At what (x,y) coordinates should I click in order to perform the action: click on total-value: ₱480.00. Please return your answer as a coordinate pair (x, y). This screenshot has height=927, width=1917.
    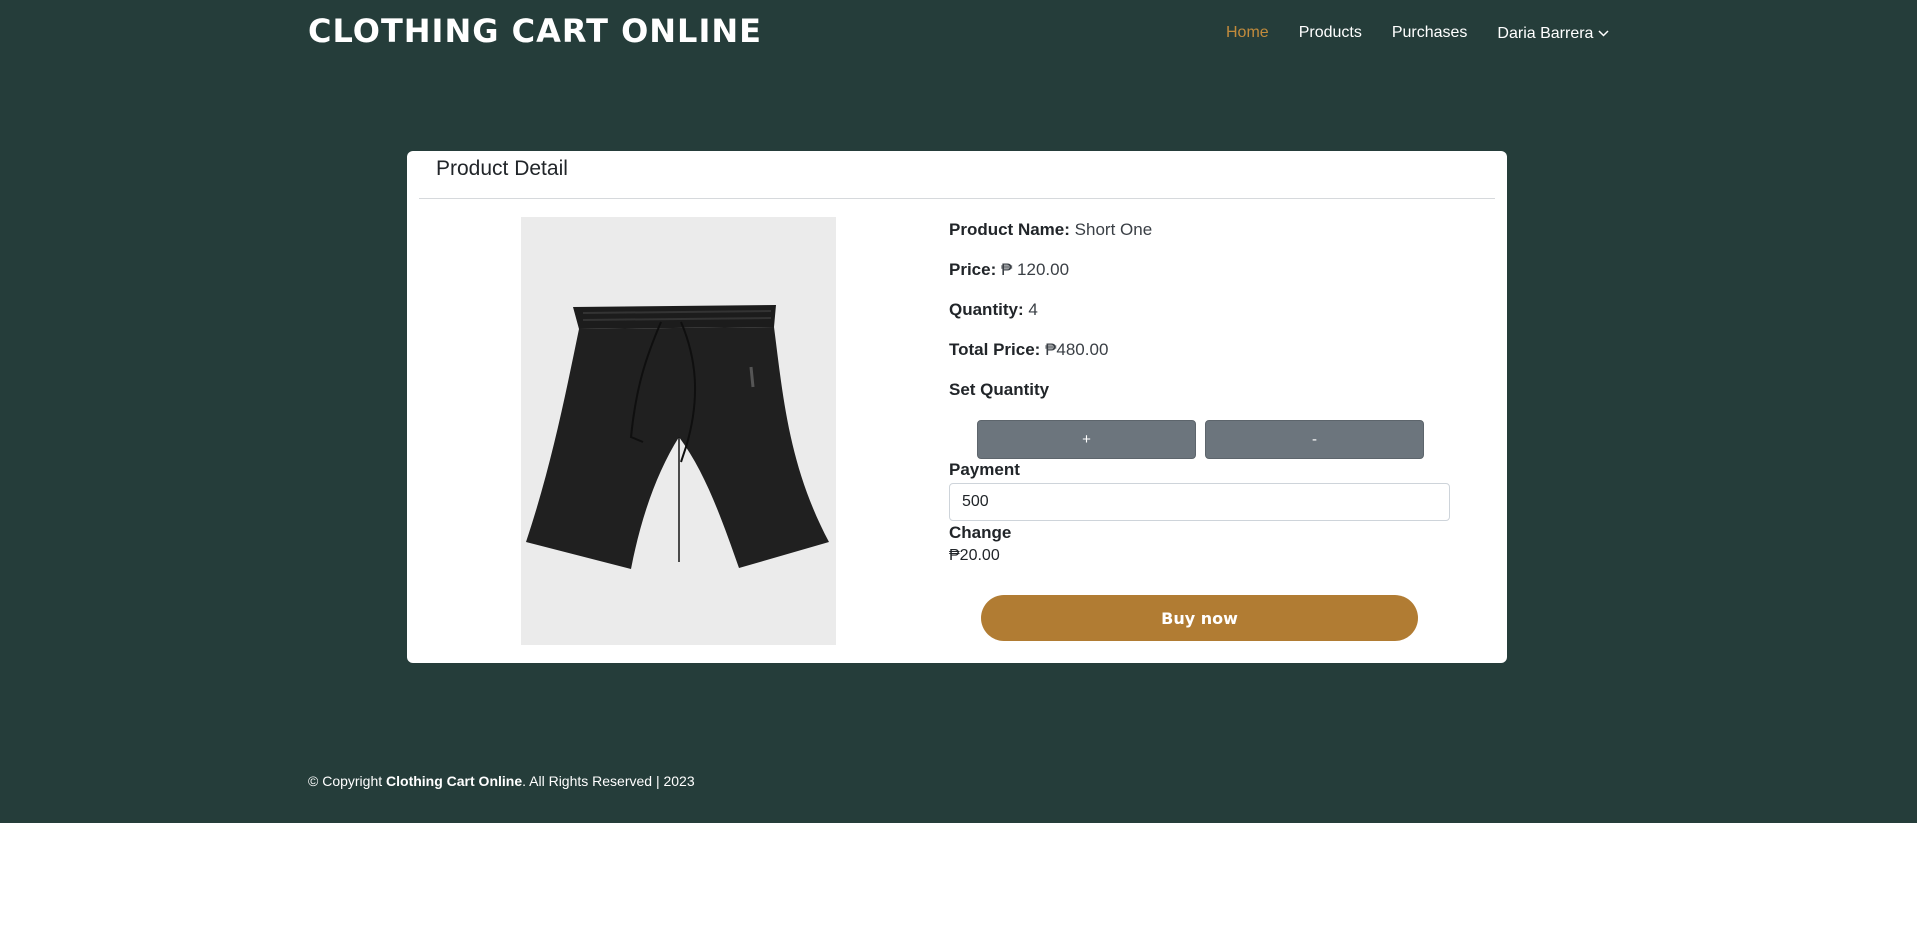
    Looking at the image, I should click on (1077, 349).